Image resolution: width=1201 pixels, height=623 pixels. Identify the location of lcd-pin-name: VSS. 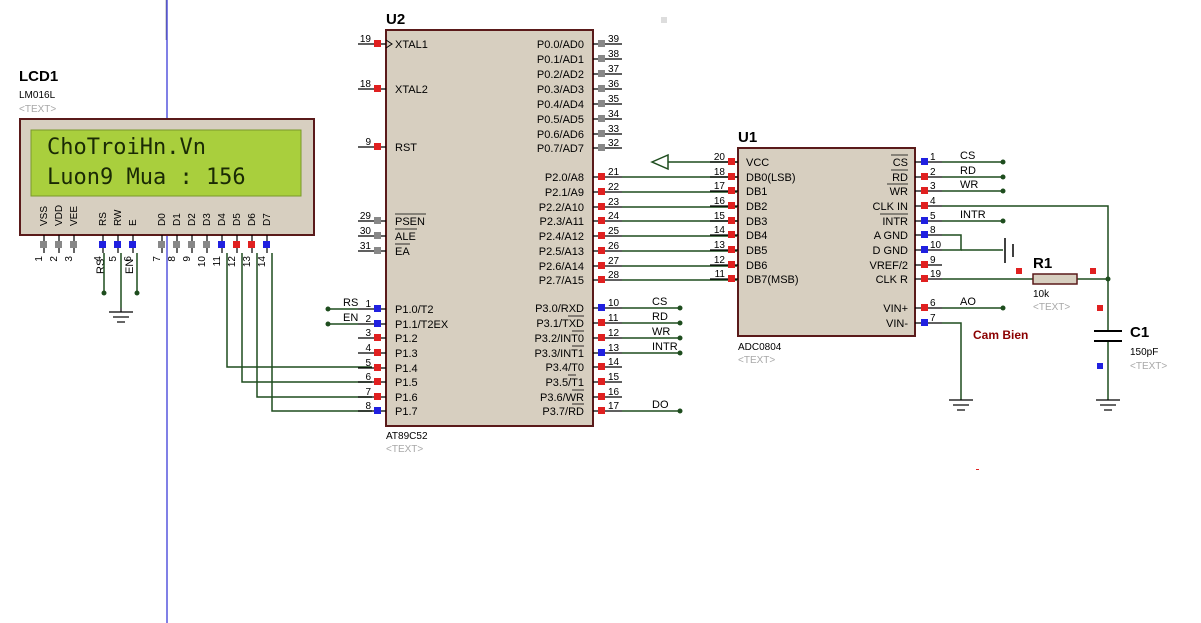
(44, 216).